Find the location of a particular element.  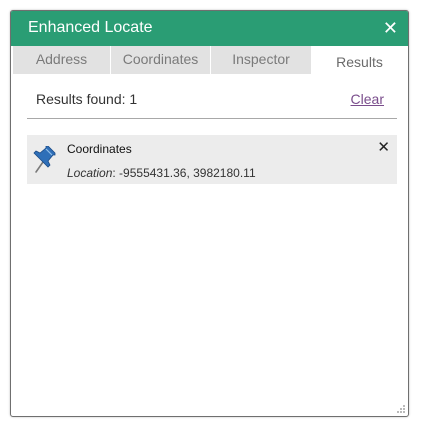

resize-grip-icon is located at coordinates (401, 409).